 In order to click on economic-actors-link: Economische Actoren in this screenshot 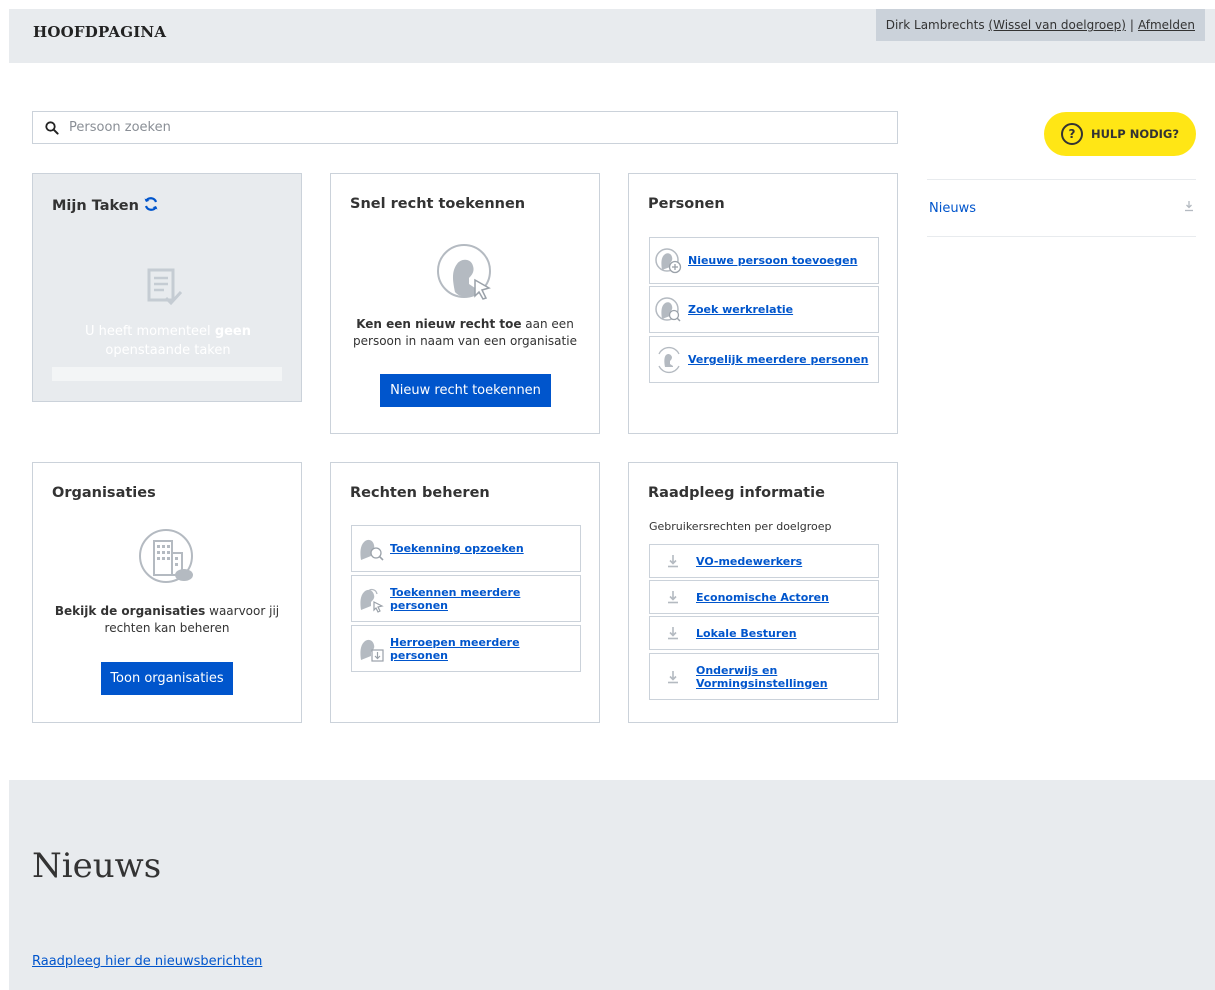, I will do `click(762, 597)`.